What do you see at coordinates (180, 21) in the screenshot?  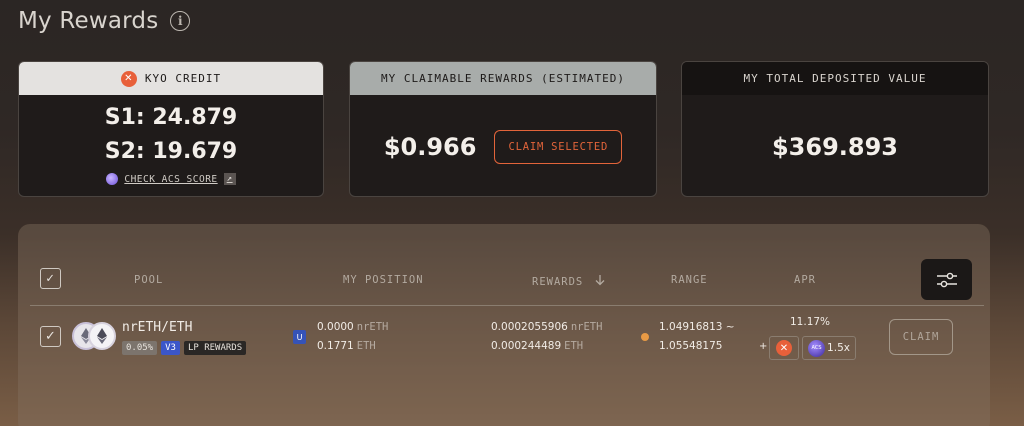 I see `info-icon: i` at bounding box center [180, 21].